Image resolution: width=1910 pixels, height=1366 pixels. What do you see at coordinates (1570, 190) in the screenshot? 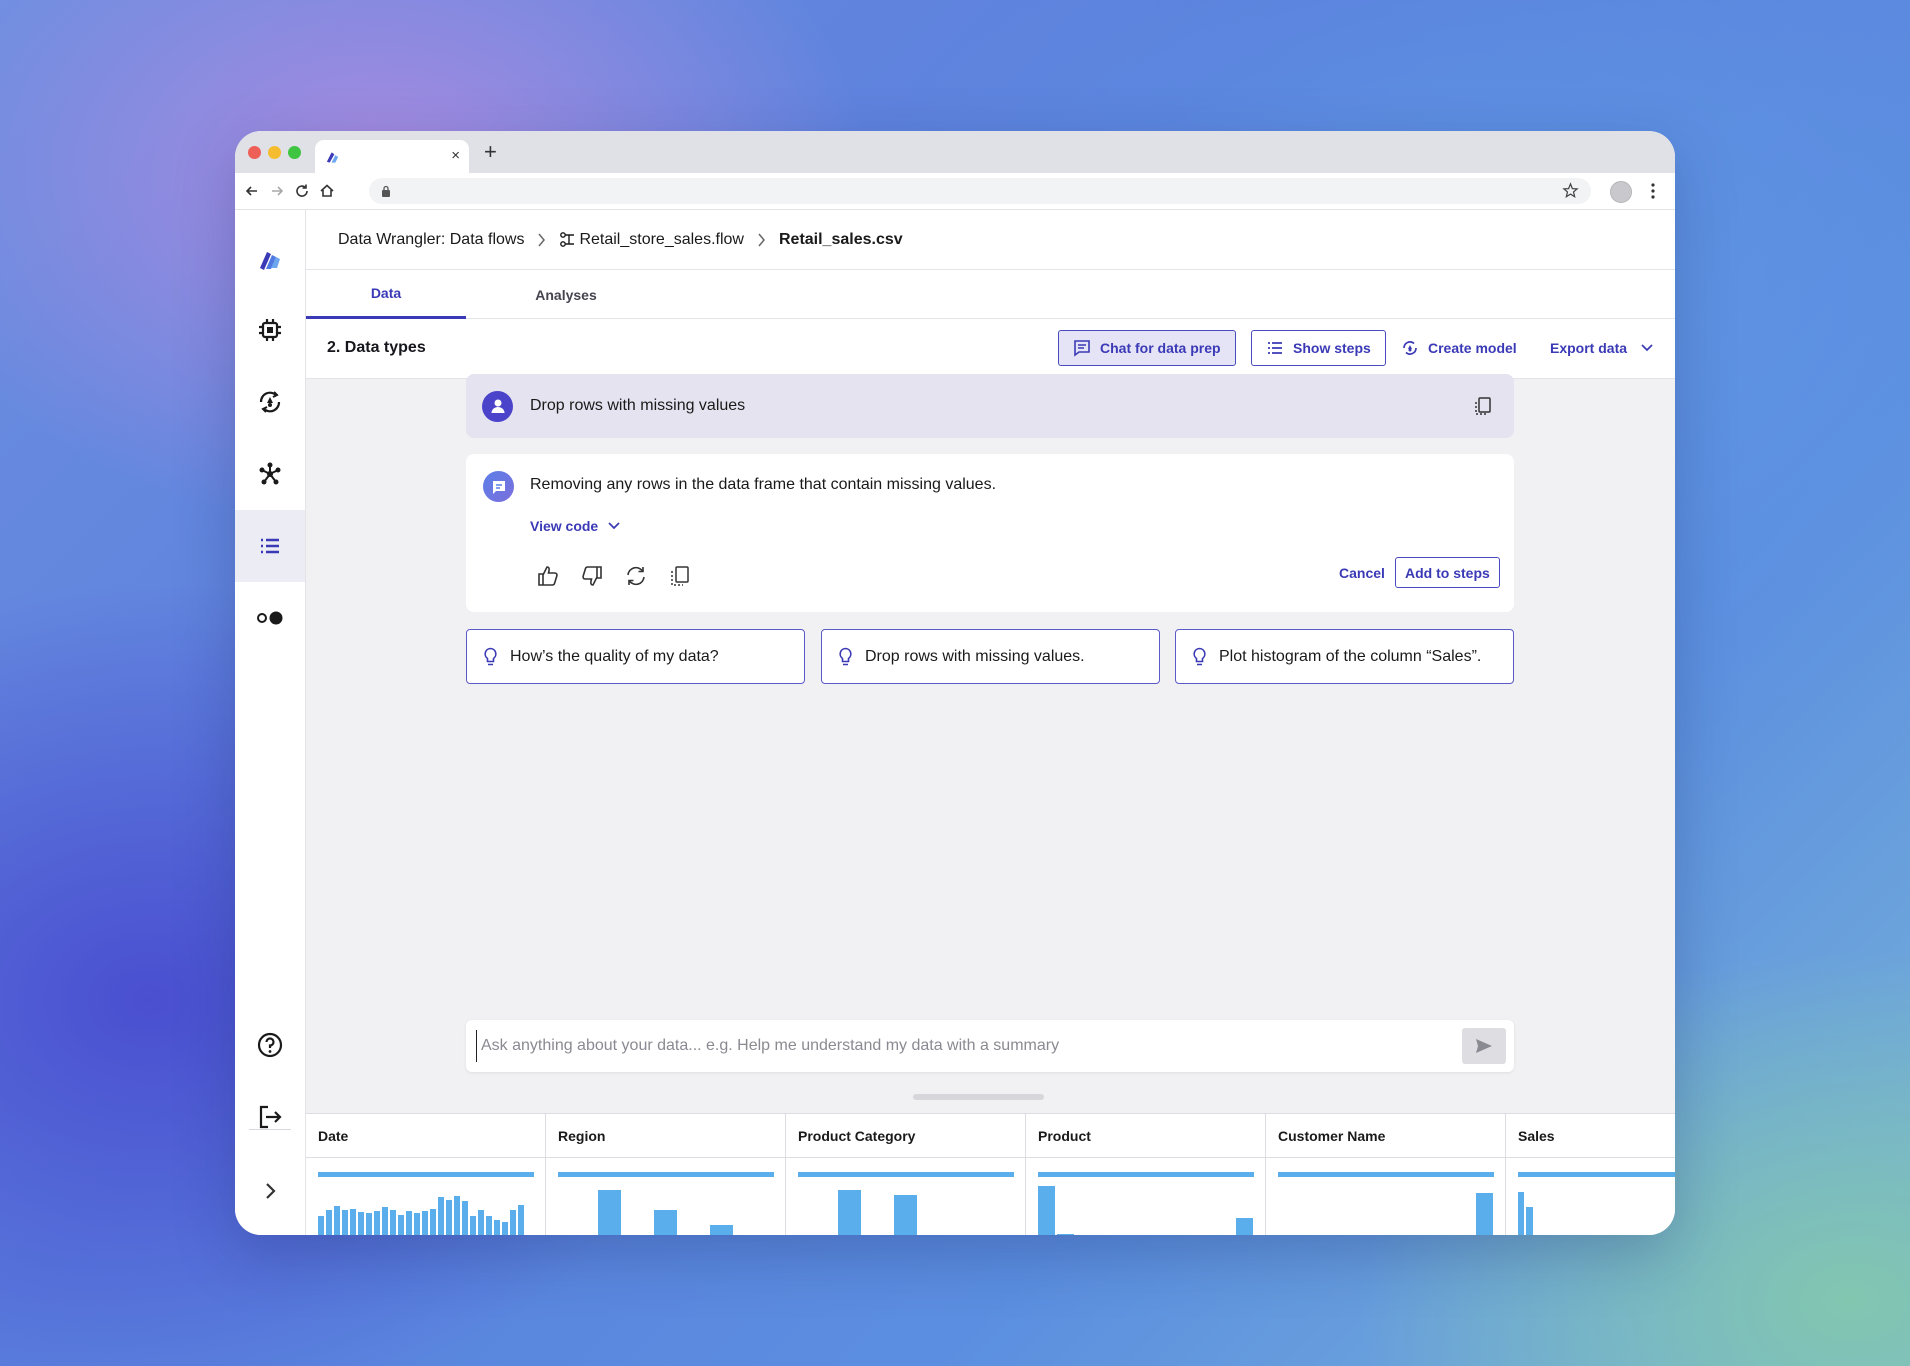
I see `bookmark-star-icon` at bounding box center [1570, 190].